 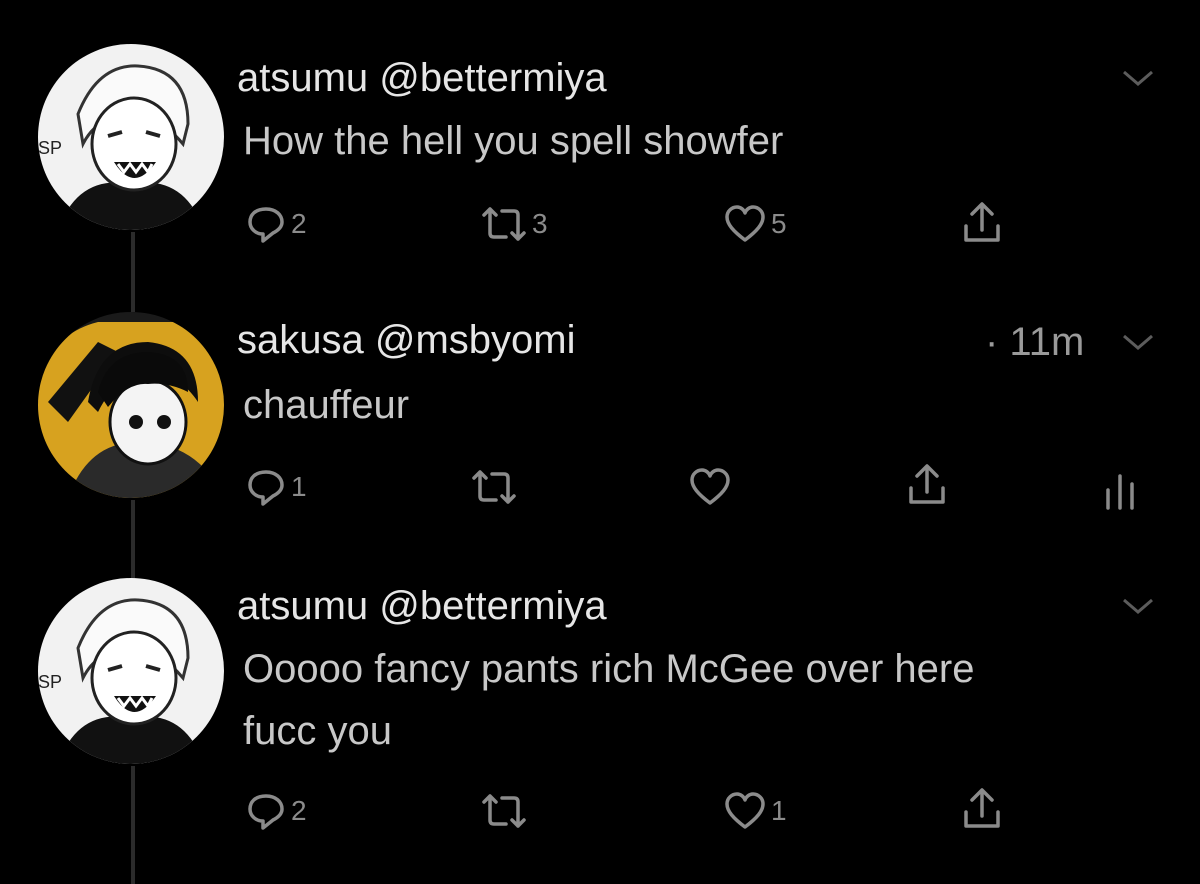 What do you see at coordinates (475, 340) in the screenshot?
I see `handle: @msbyomi` at bounding box center [475, 340].